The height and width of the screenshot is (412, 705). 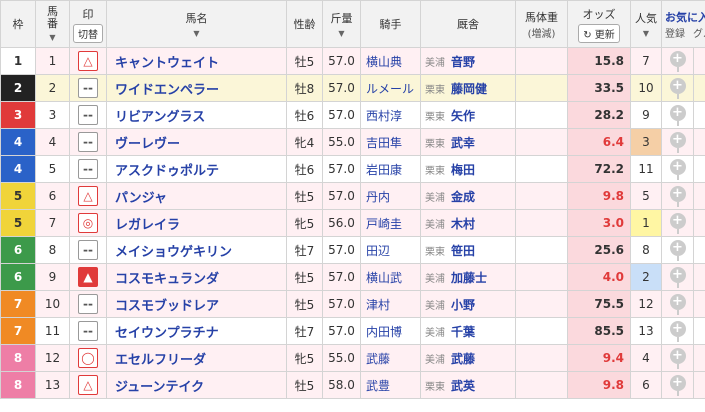 I want to click on jockey-link: 戸崎圭, so click(x=390, y=223).